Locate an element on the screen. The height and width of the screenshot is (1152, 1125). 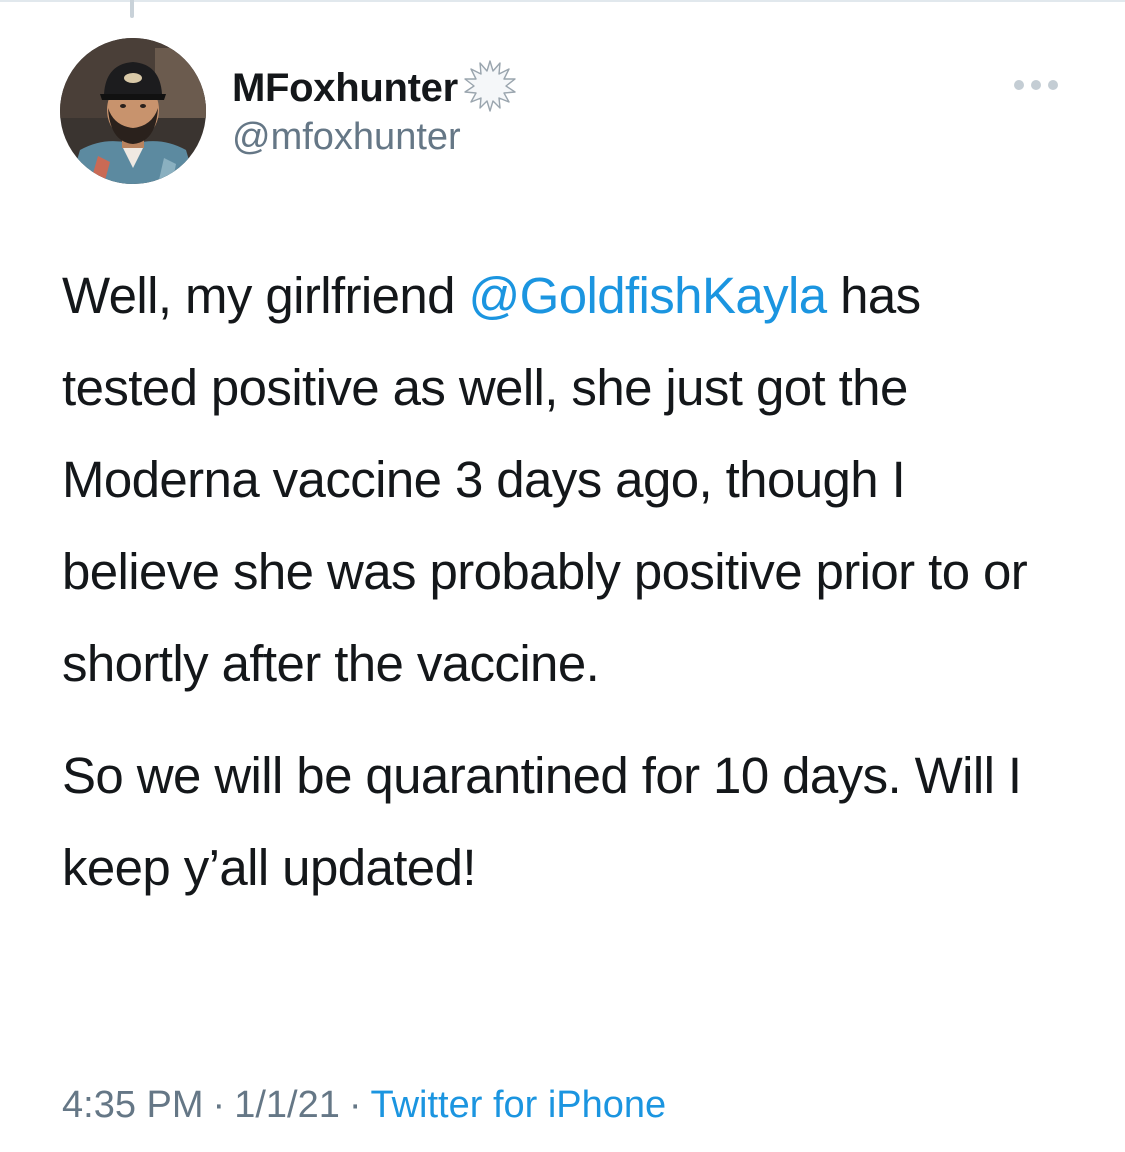
more-options-icon is located at coordinates (1036, 85).